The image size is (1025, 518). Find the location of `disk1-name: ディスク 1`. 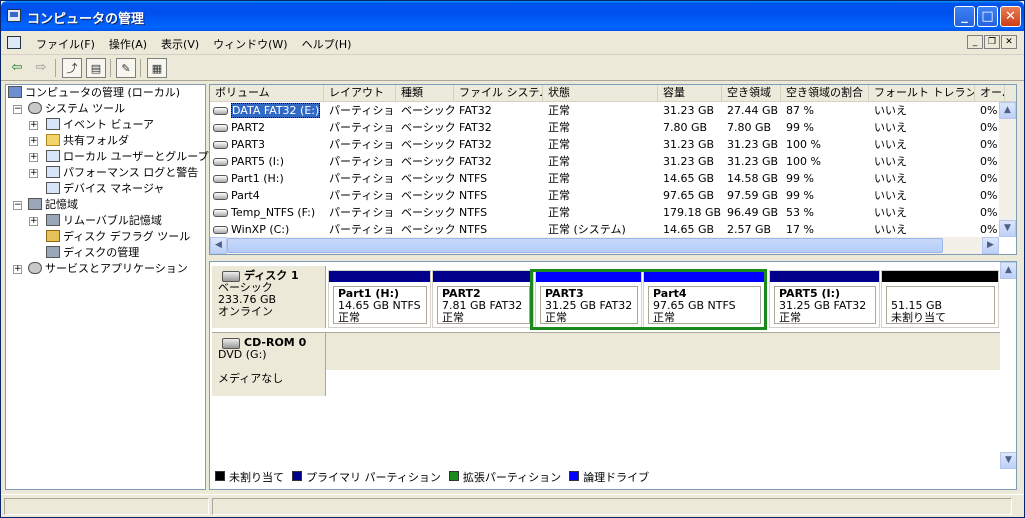

disk1-name: ディスク 1 is located at coordinates (268, 276).